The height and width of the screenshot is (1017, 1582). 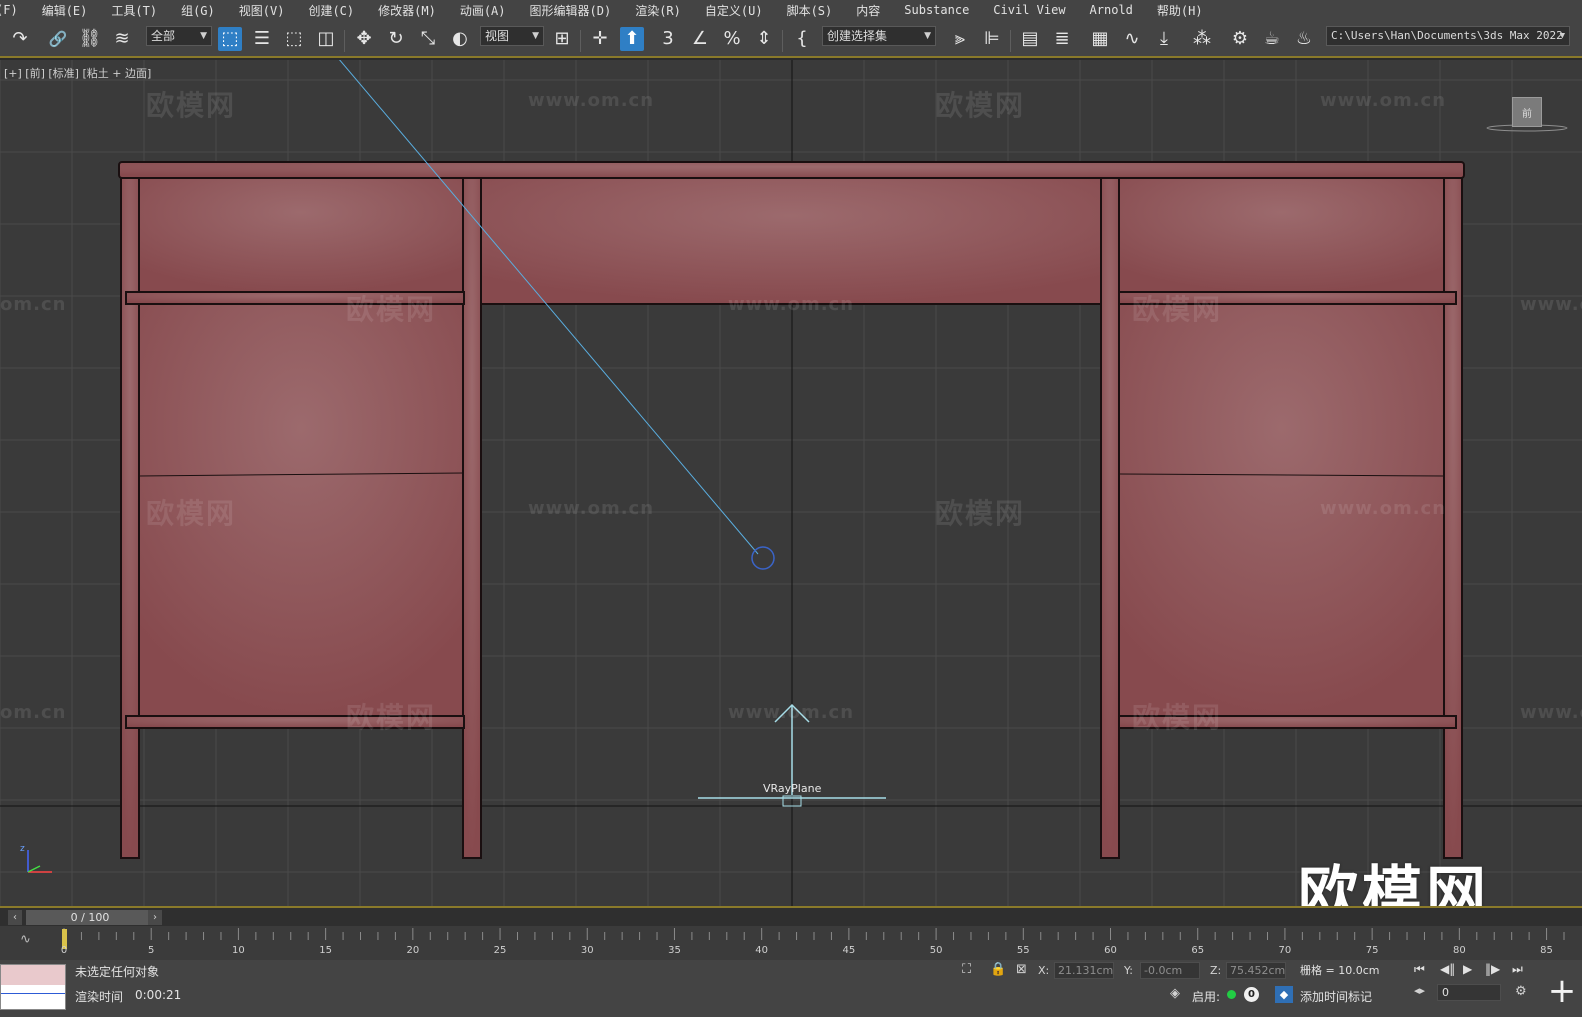 What do you see at coordinates (99, 997) in the screenshot?
I see `render-time-label: 渲染时间` at bounding box center [99, 997].